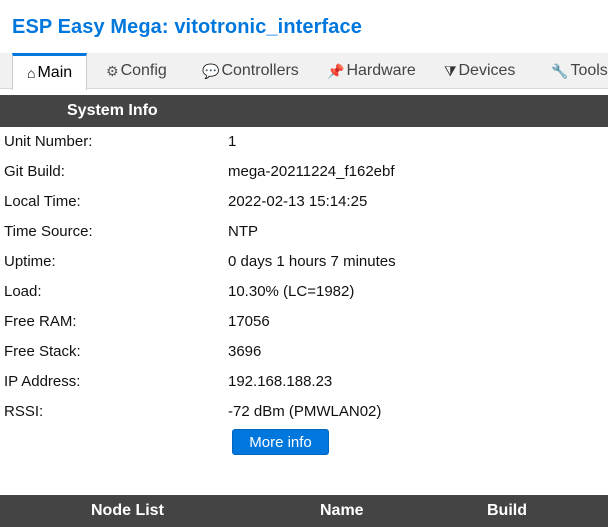  Describe the element at coordinates (304, 352) in the screenshot. I see `table-row: Free Stack: 3696` at that location.